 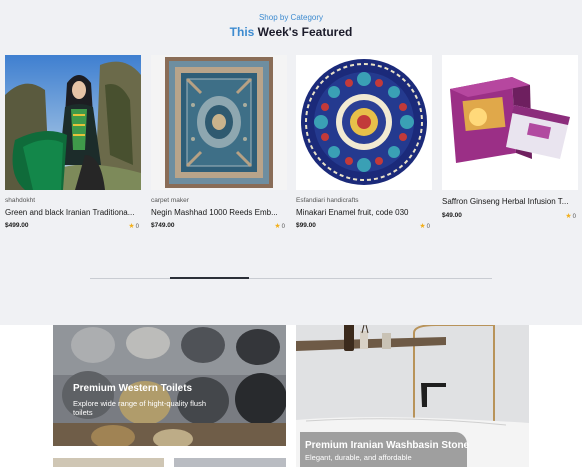 I want to click on section-title-accent: This, so click(x=242, y=32).